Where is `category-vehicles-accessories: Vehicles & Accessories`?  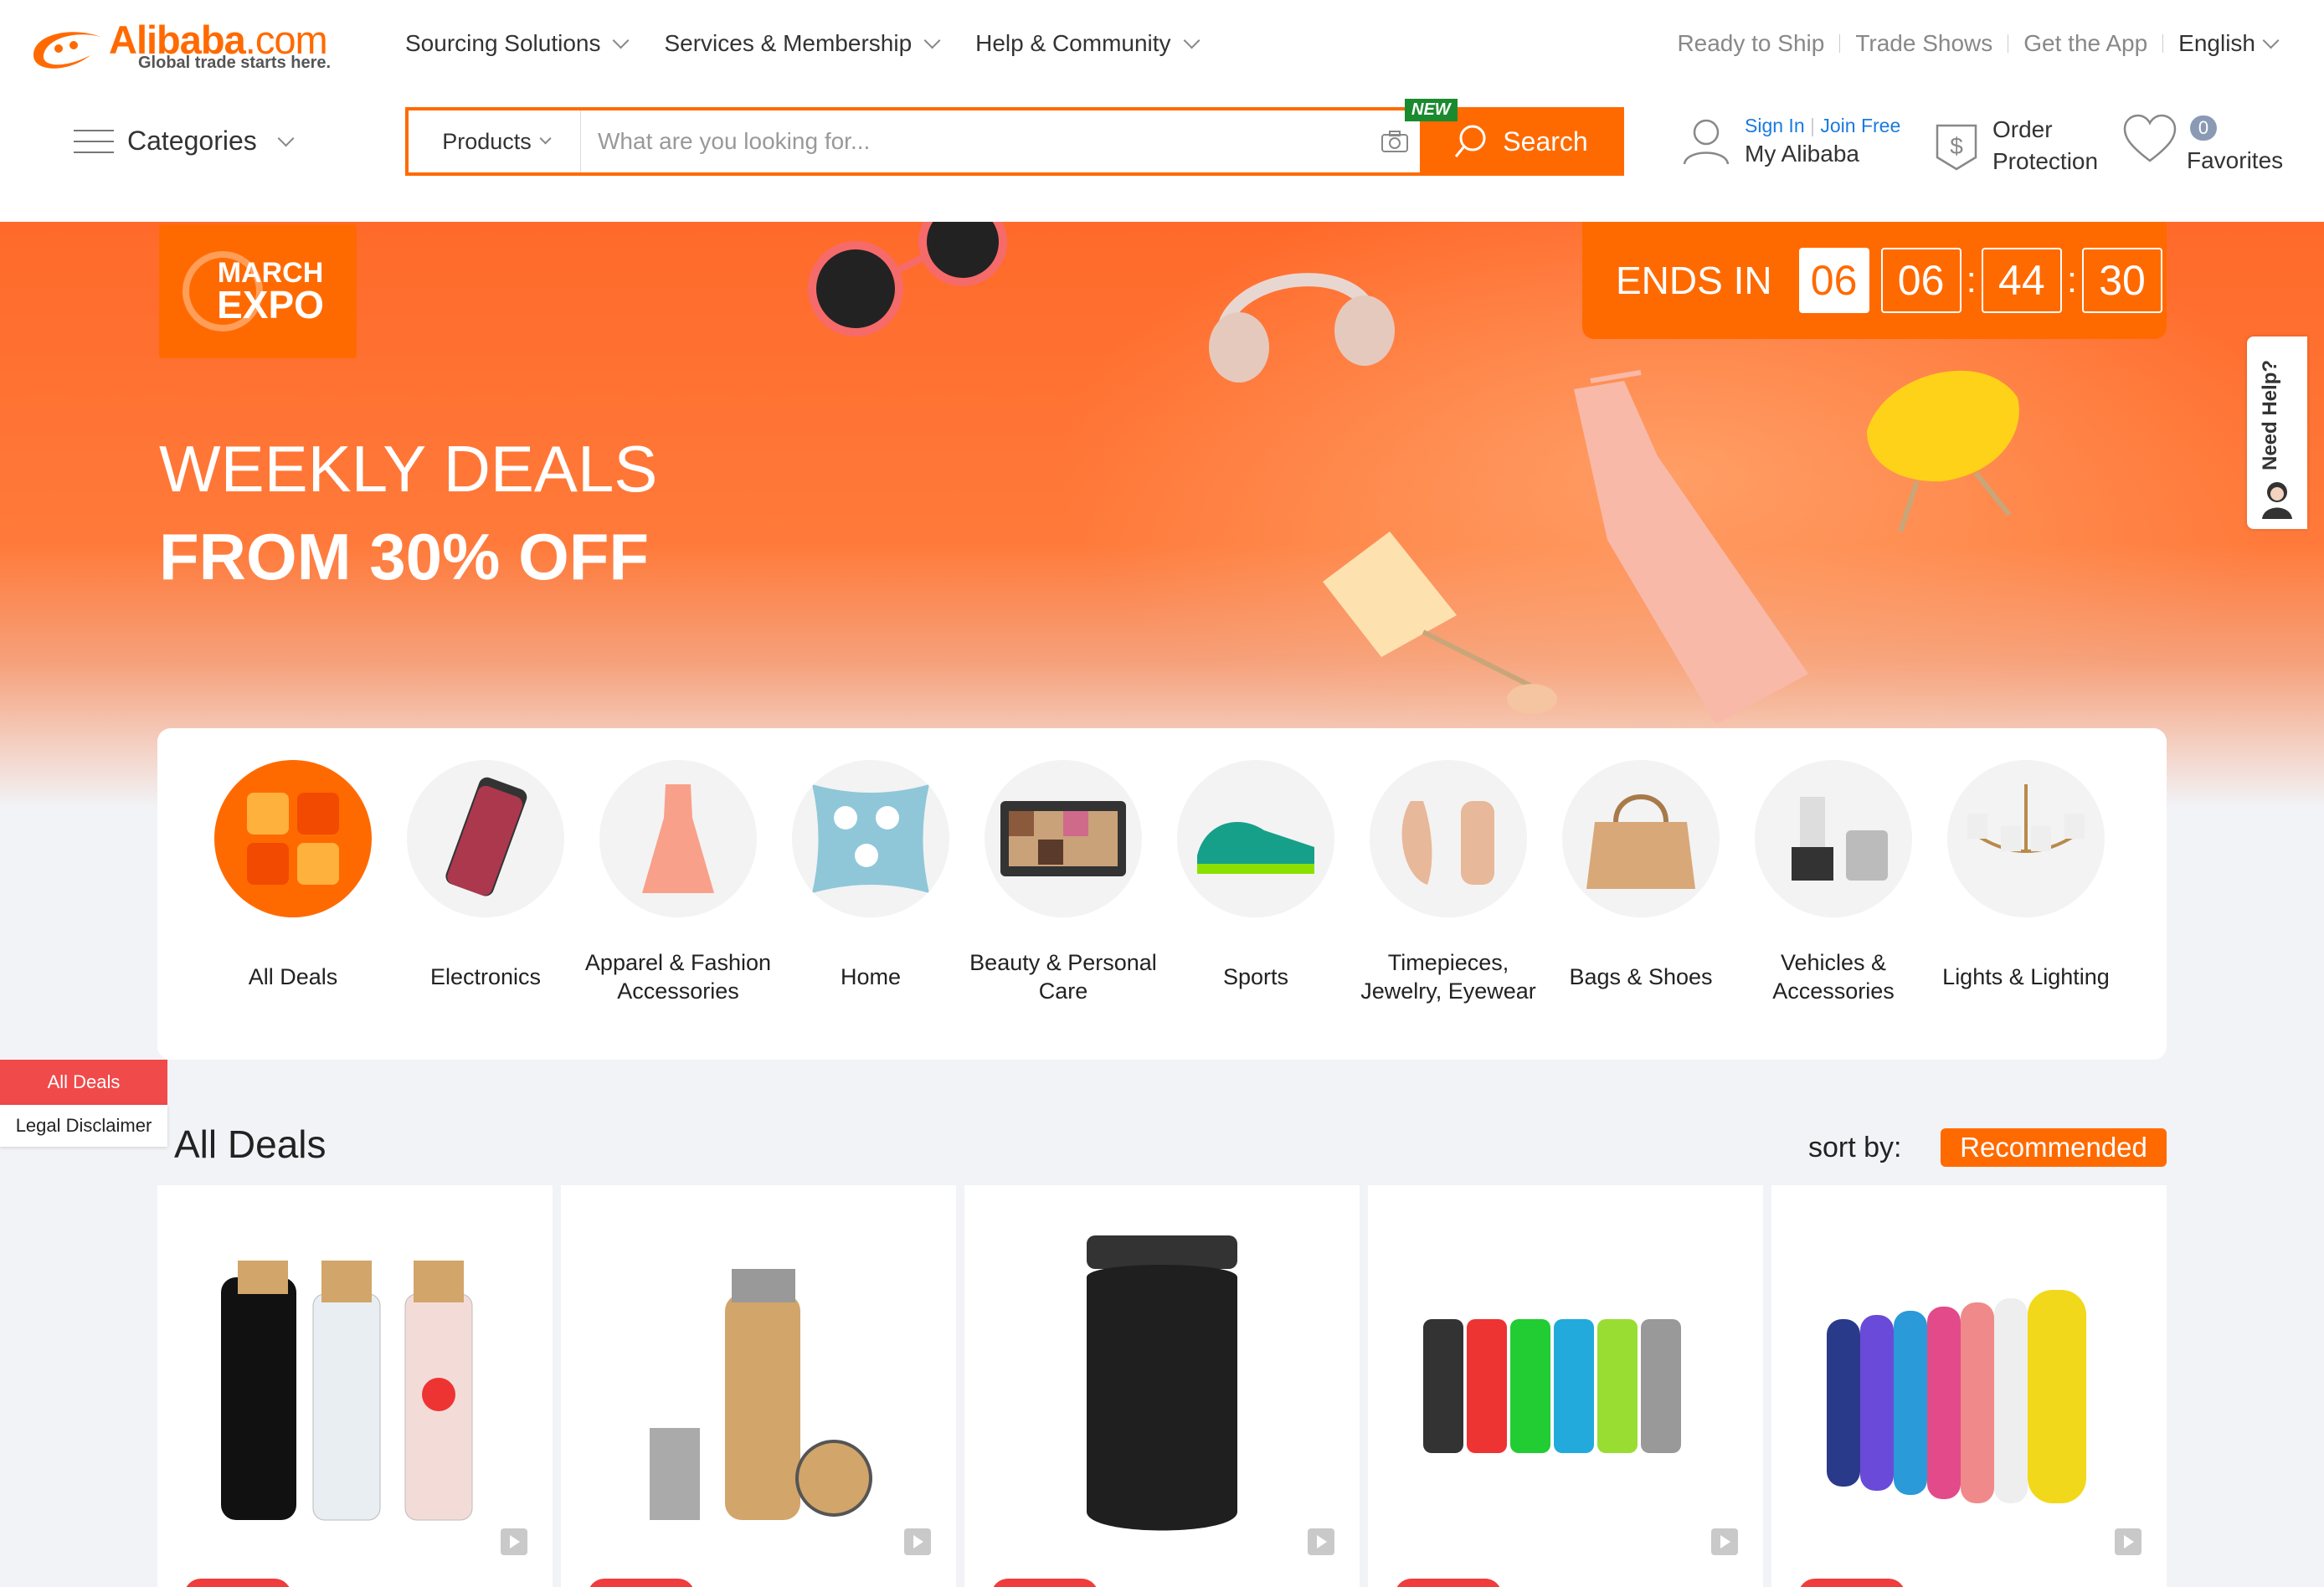 category-vehicles-accessories: Vehicles & Accessories is located at coordinates (1834, 892).